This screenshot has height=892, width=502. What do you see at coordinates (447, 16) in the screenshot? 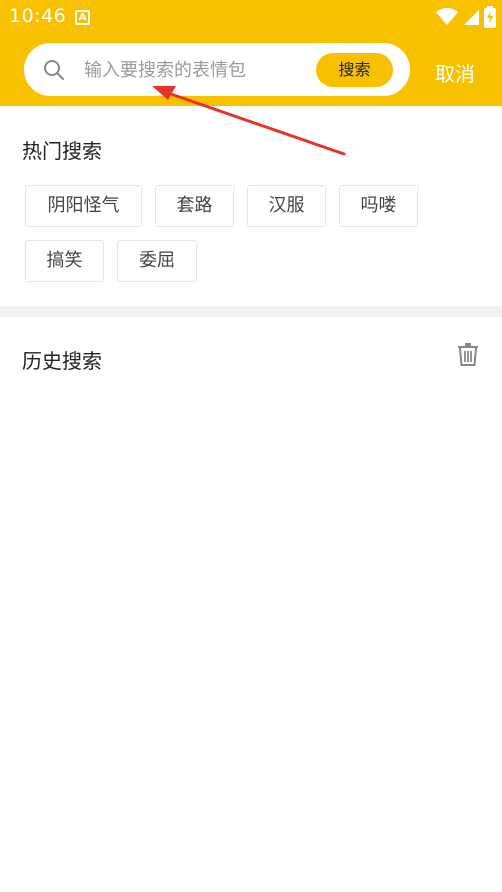
I see `wifi-icon` at bounding box center [447, 16].